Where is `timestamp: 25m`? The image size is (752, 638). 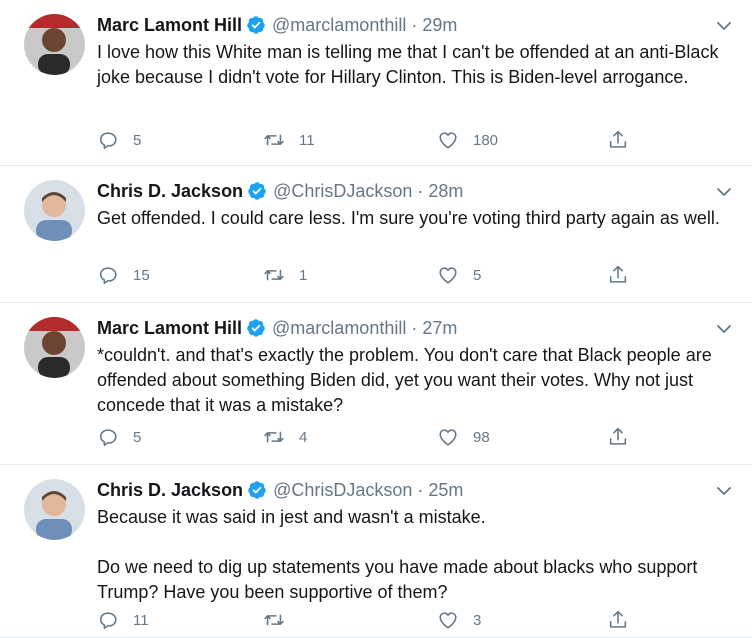 timestamp: 25m is located at coordinates (445, 490).